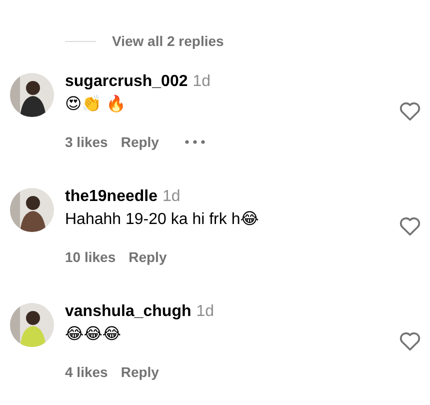  Describe the element at coordinates (126, 82) in the screenshot. I see `username: sugarcrush_002` at that location.